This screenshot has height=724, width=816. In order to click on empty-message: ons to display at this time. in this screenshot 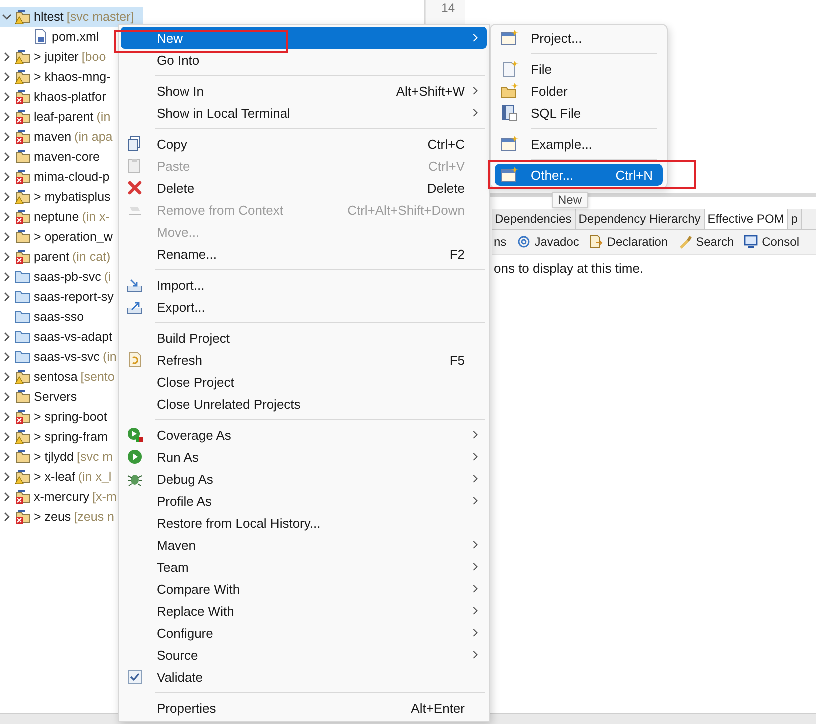, I will do `click(569, 269)`.